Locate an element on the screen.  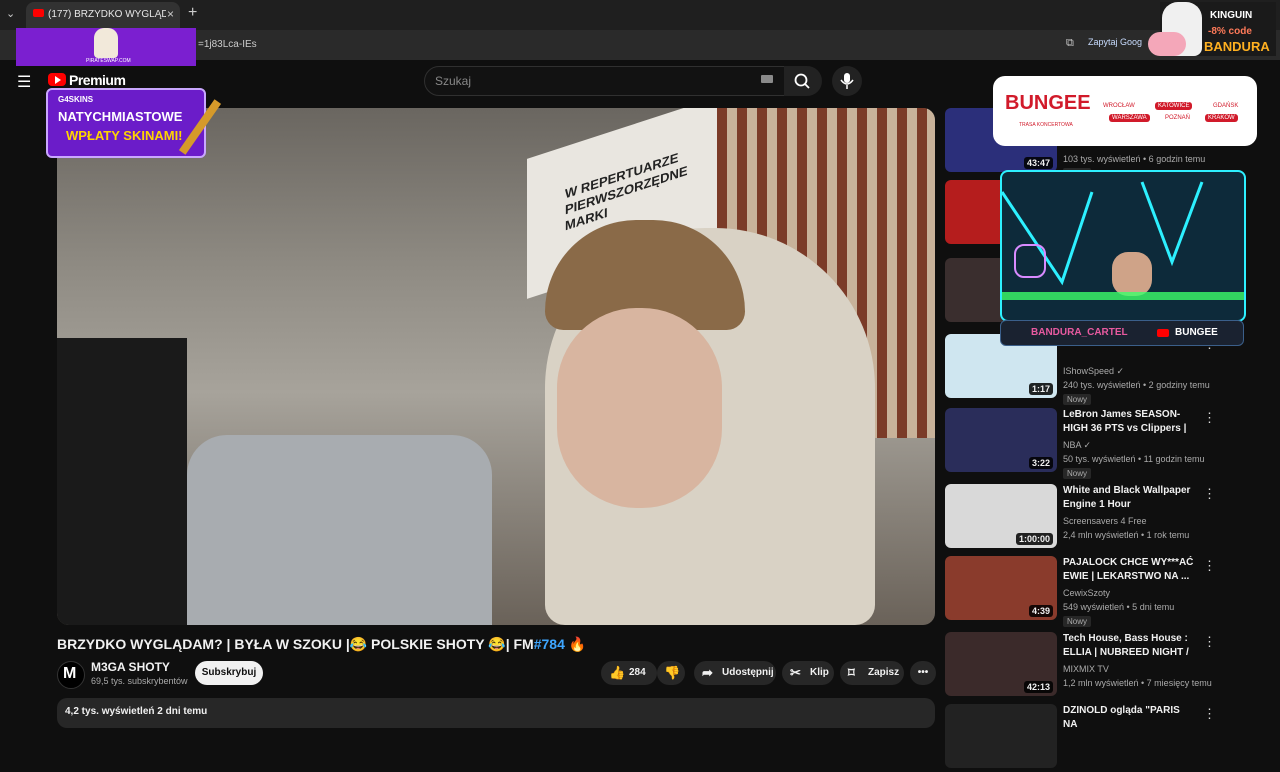
microphone-icon is located at coordinates (847, 81).